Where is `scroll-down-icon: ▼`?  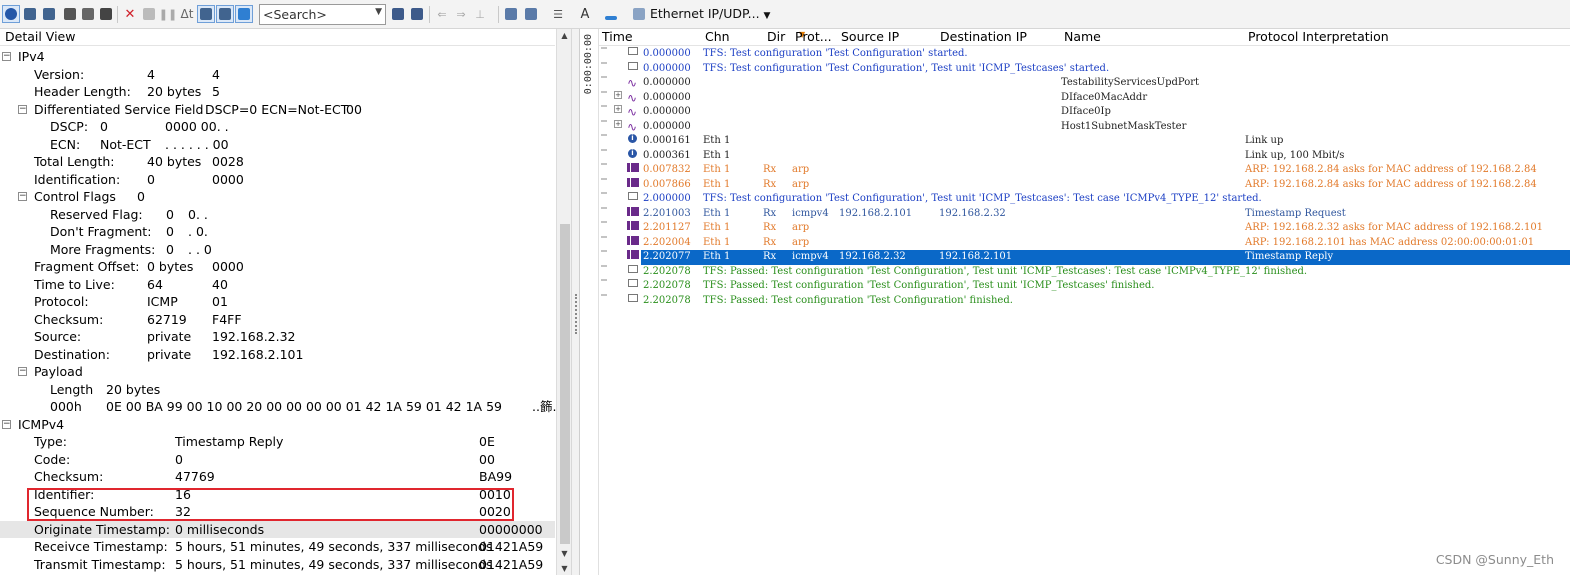 scroll-down-icon: ▼ is located at coordinates (564, 555).